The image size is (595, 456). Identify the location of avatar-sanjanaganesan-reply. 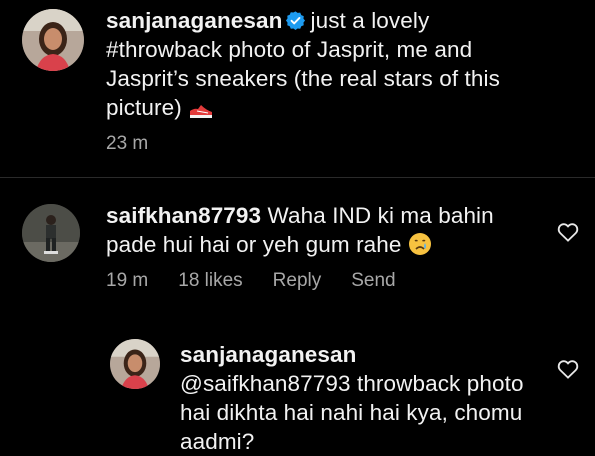
(135, 364).